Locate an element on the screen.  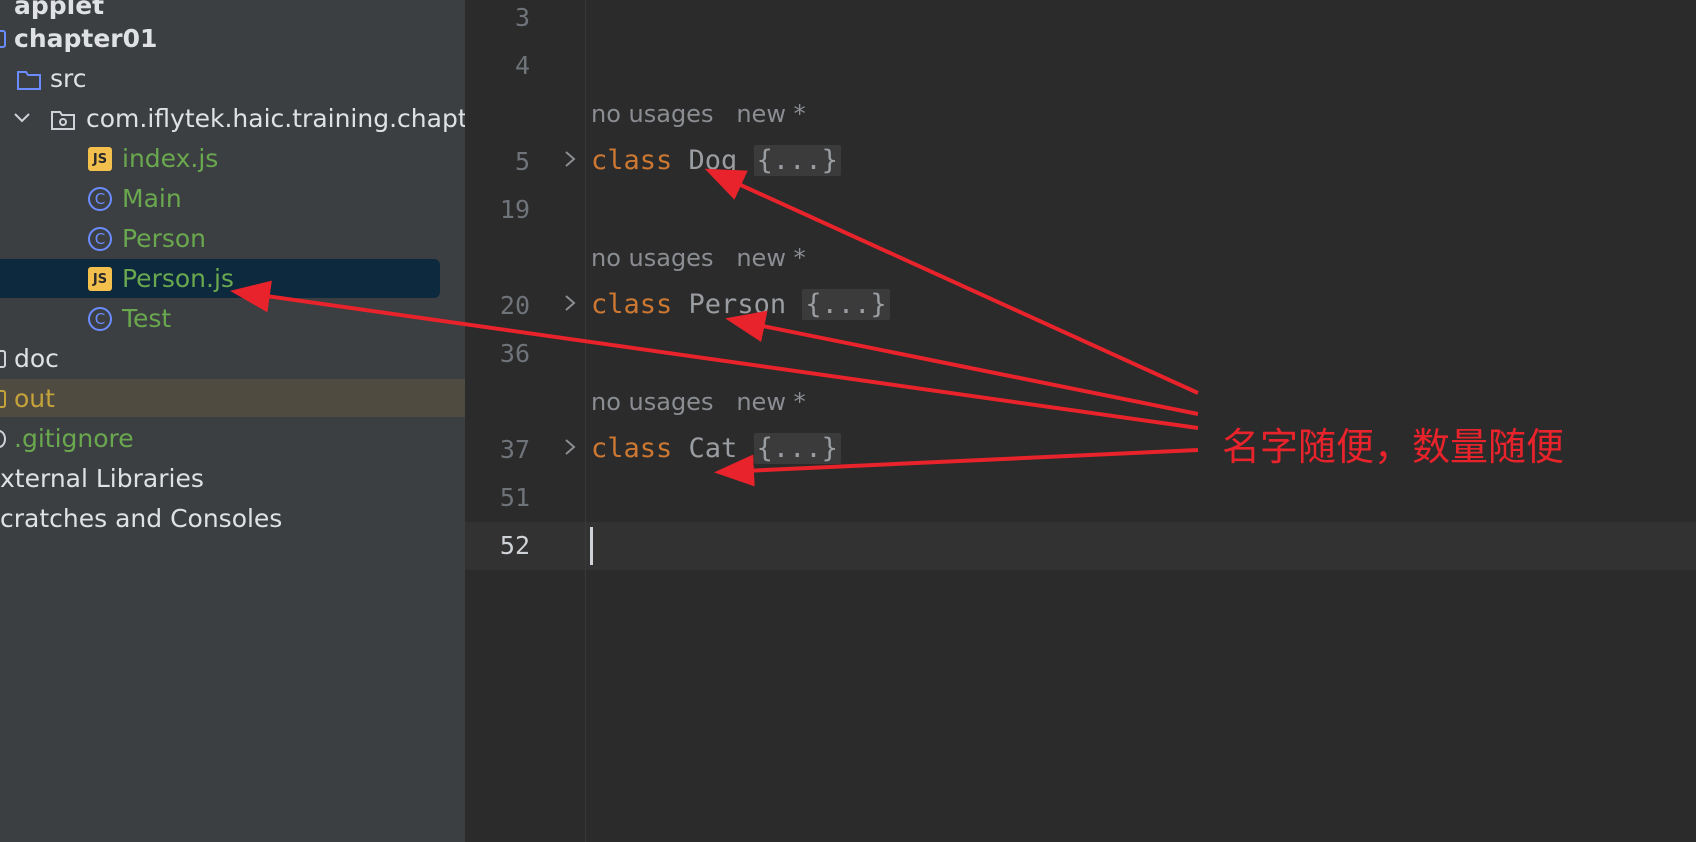
line-number: 3 is located at coordinates (522, 17).